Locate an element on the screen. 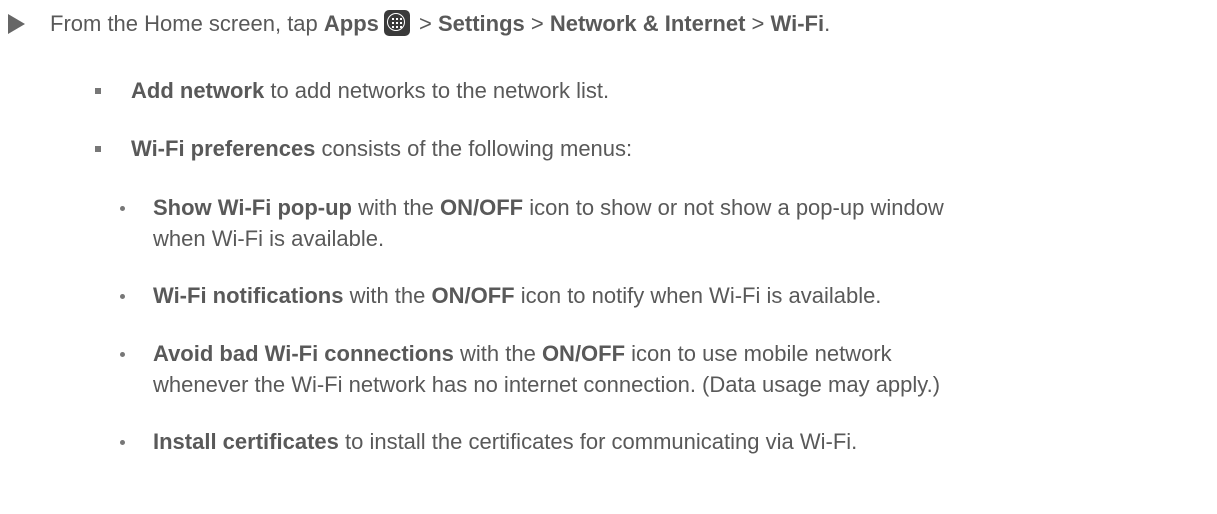  step-arrow-icon is located at coordinates (16, 24).